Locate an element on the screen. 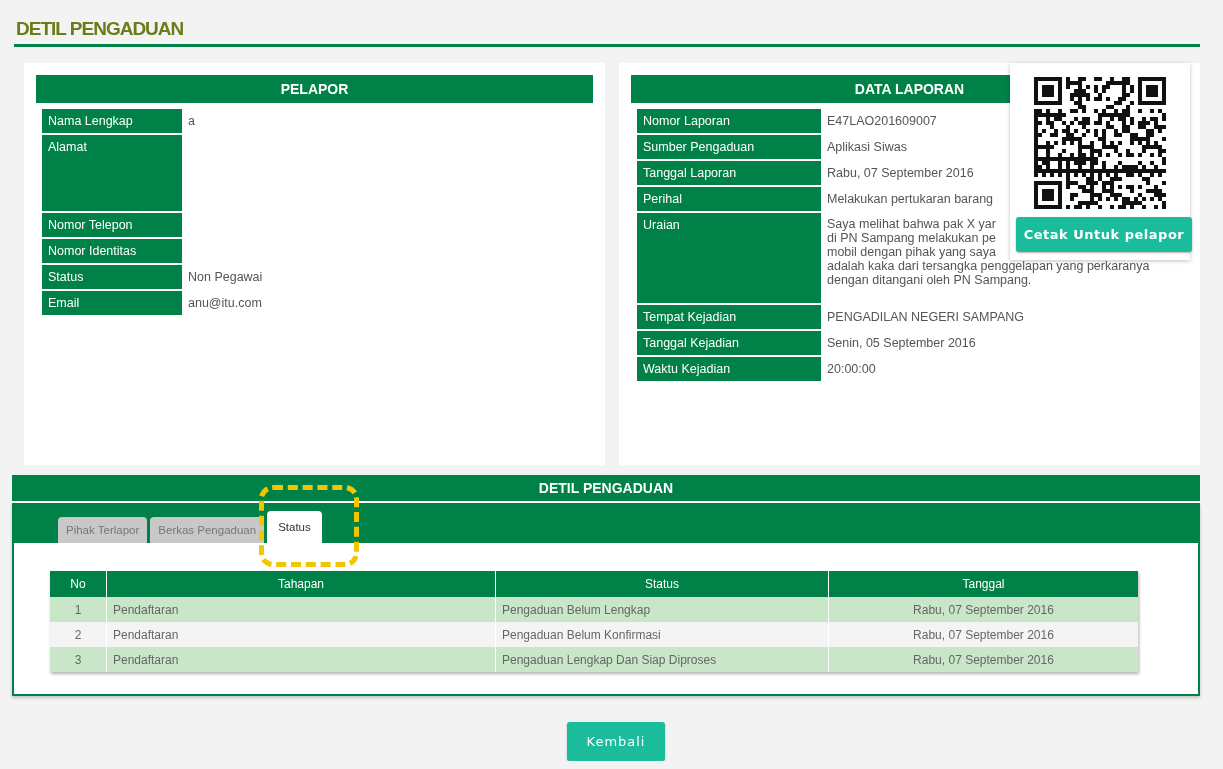 Image resolution: width=1223 pixels, height=769 pixels. tab: Berkas Pengaduan is located at coordinates (207, 530).